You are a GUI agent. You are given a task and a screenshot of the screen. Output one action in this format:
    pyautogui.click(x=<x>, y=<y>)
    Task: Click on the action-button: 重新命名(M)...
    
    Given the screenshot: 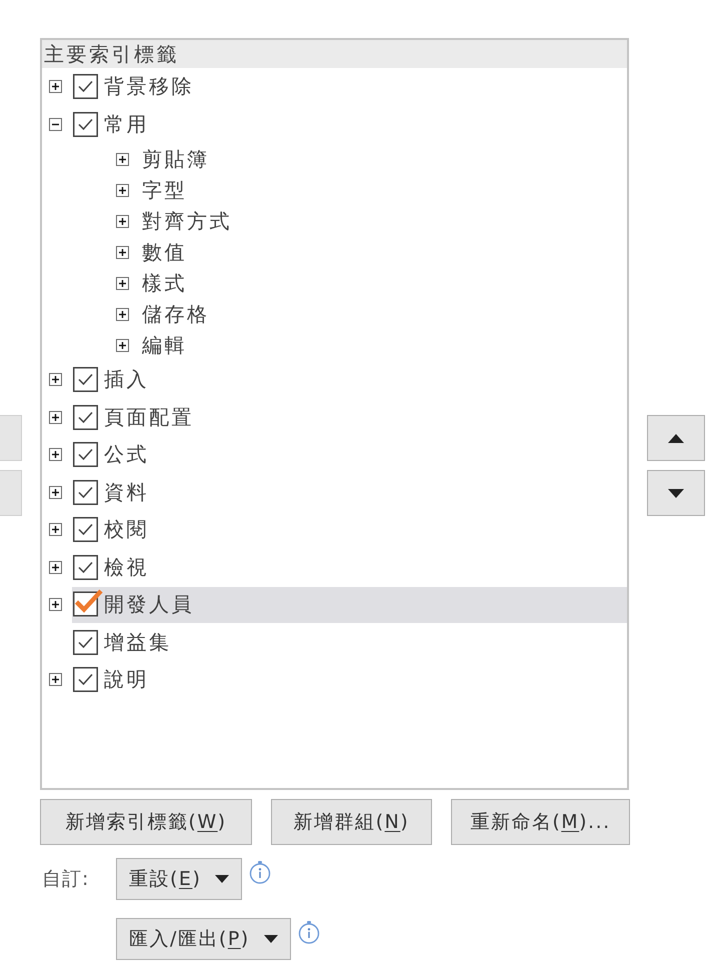 What is the action you would take?
    pyautogui.click(x=540, y=822)
    